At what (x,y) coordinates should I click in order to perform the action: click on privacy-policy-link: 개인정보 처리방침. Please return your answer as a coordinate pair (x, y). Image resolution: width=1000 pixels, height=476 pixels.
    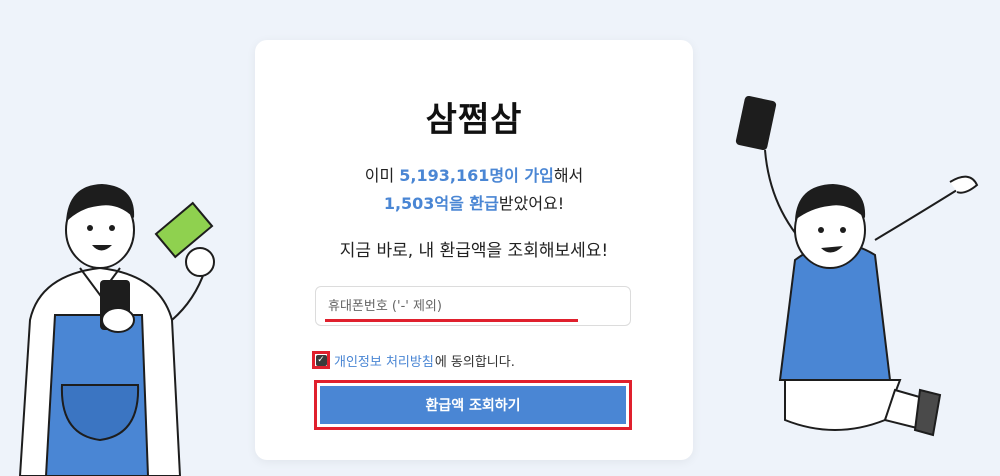
    Looking at the image, I should click on (384, 360).